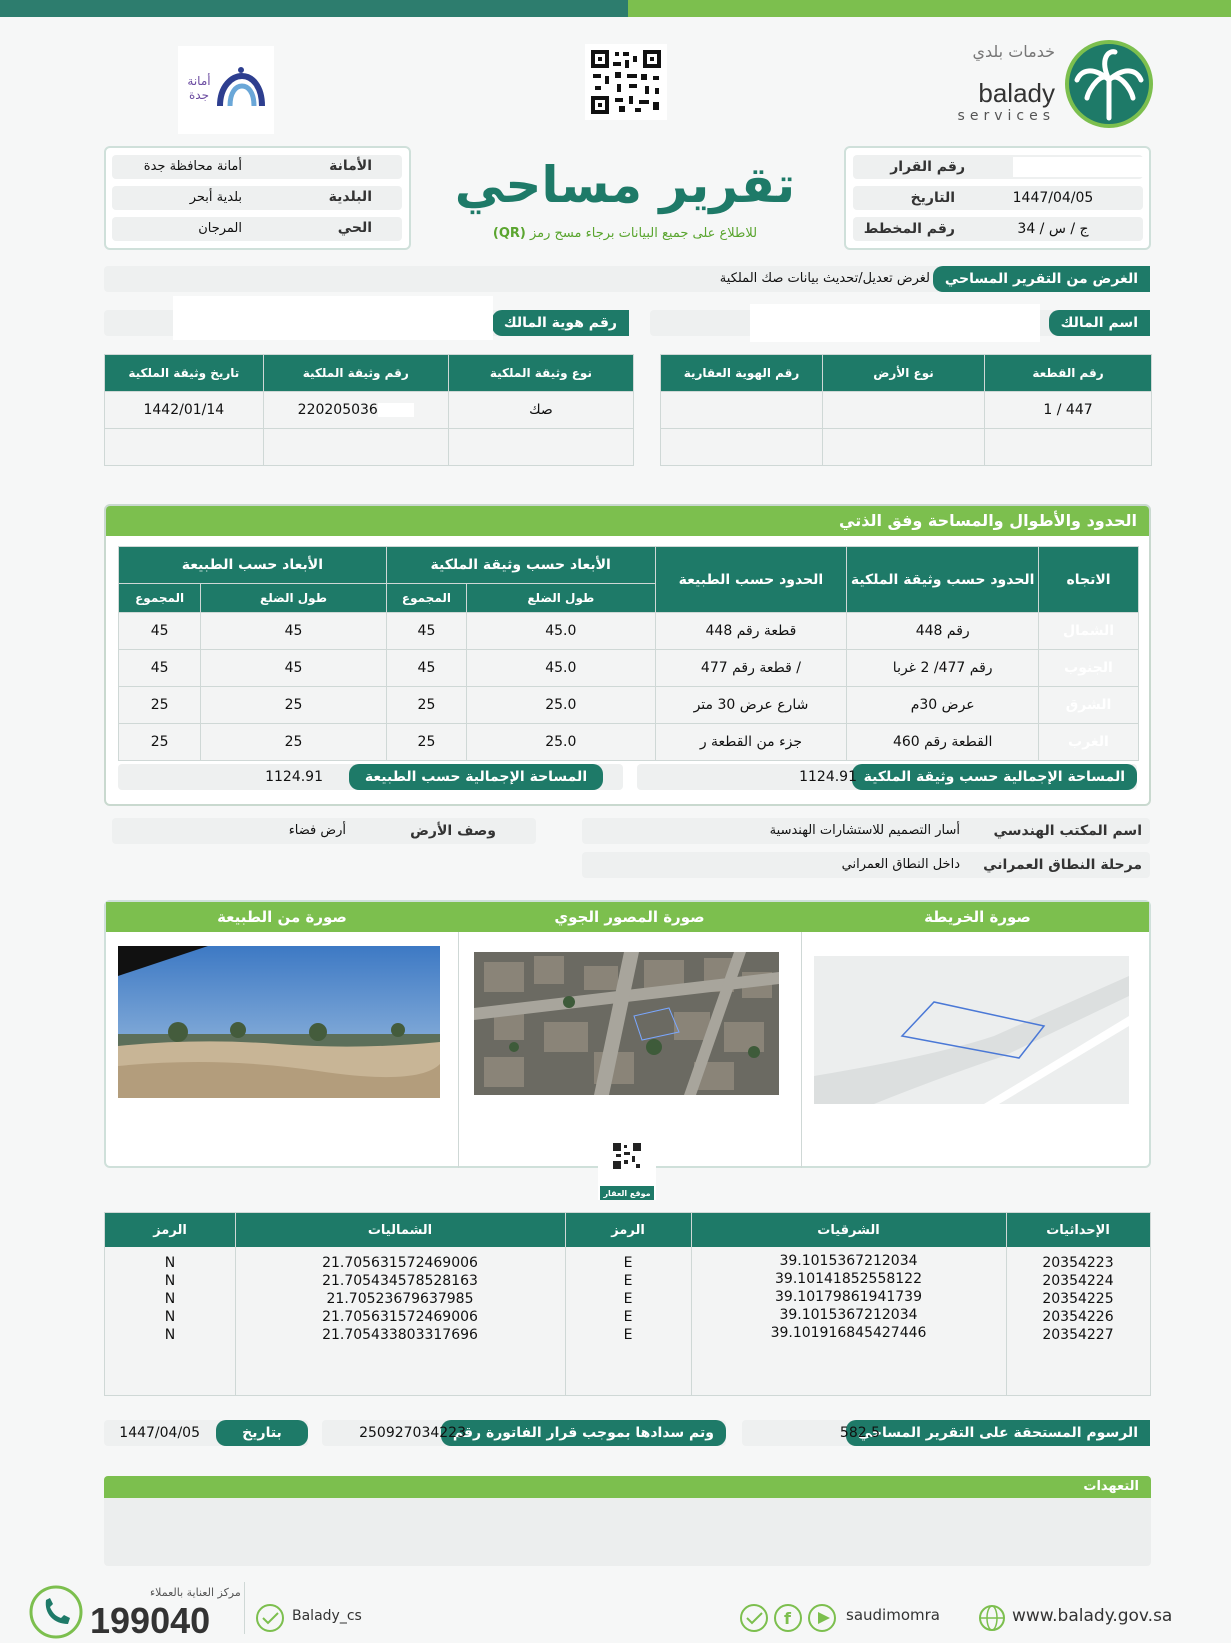 Image resolution: width=1231 pixels, height=1643 pixels. Describe the element at coordinates (1088, 579) in the screenshot. I see `h-direction: الاتجاه` at that location.